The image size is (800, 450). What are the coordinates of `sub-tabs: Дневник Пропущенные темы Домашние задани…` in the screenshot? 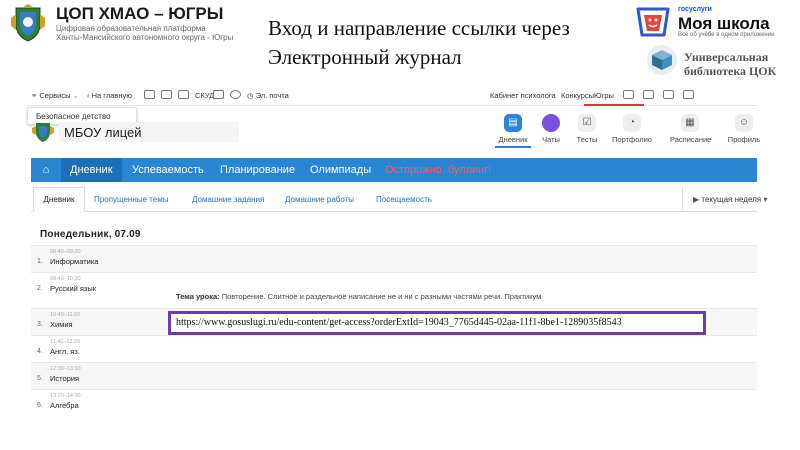 It's located at (399, 199).